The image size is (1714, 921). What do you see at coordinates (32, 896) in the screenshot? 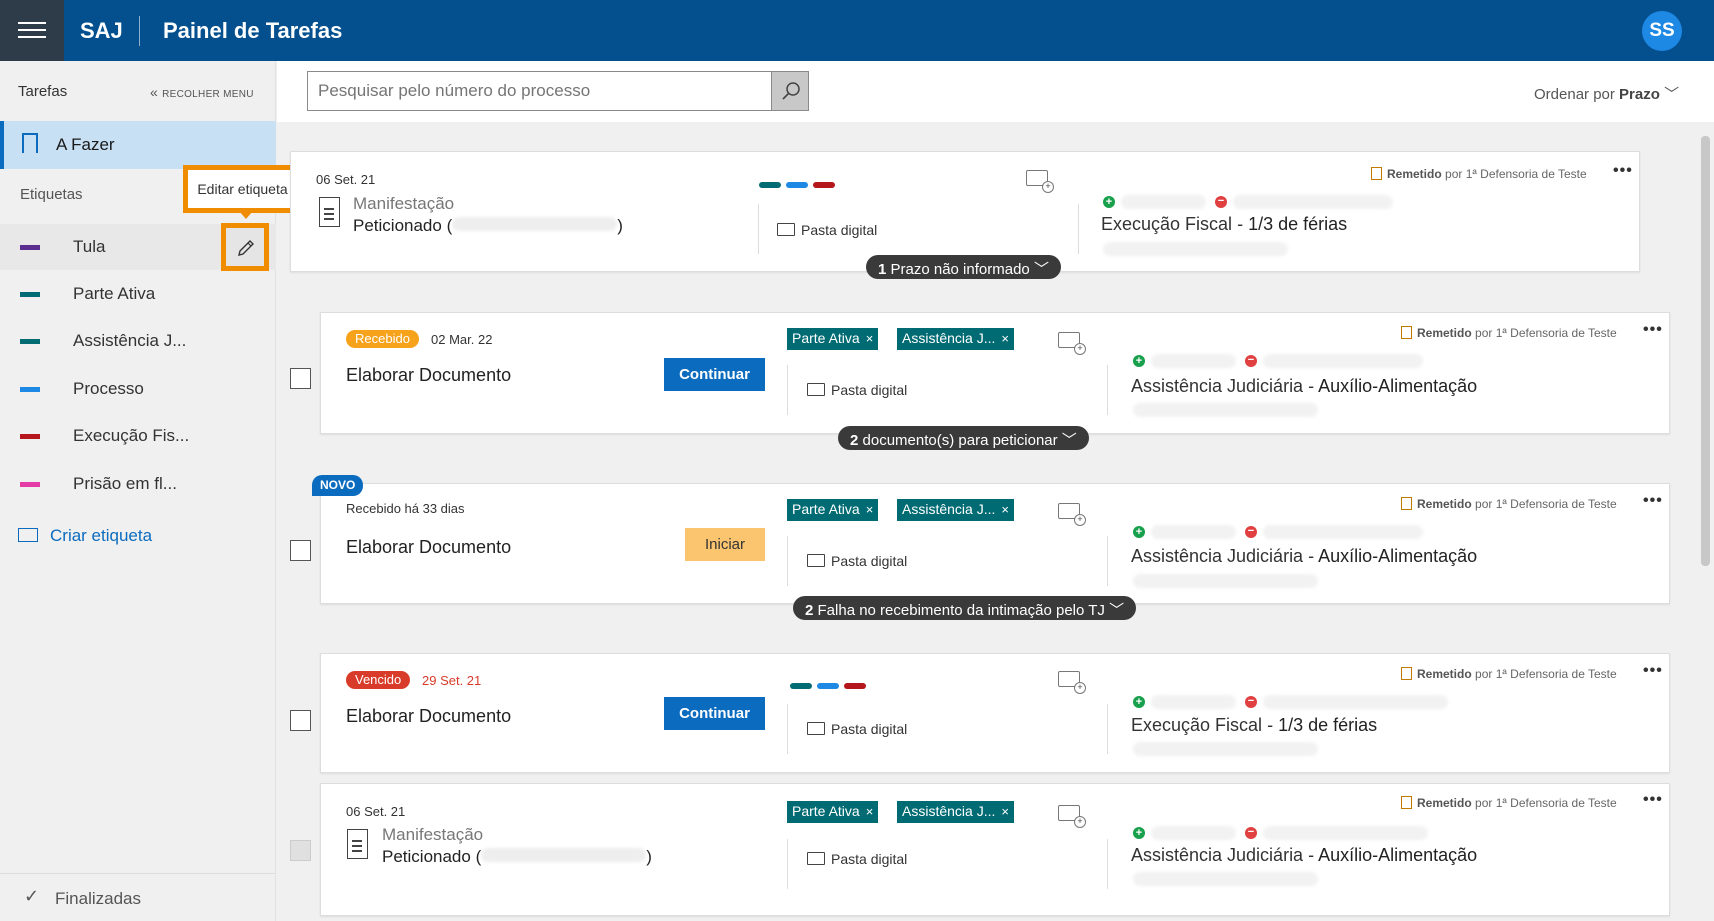
I see `checkmark-icon: ✓` at bounding box center [32, 896].